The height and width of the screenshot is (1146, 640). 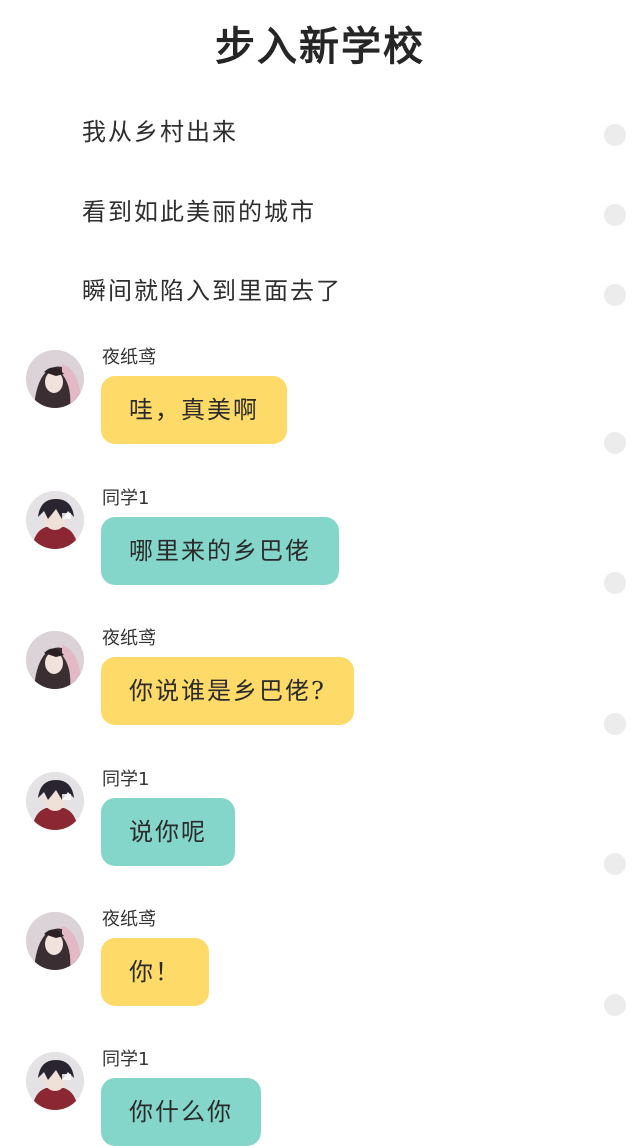 I want to click on narration-line: 看到如此美丽的城市, so click(x=199, y=212).